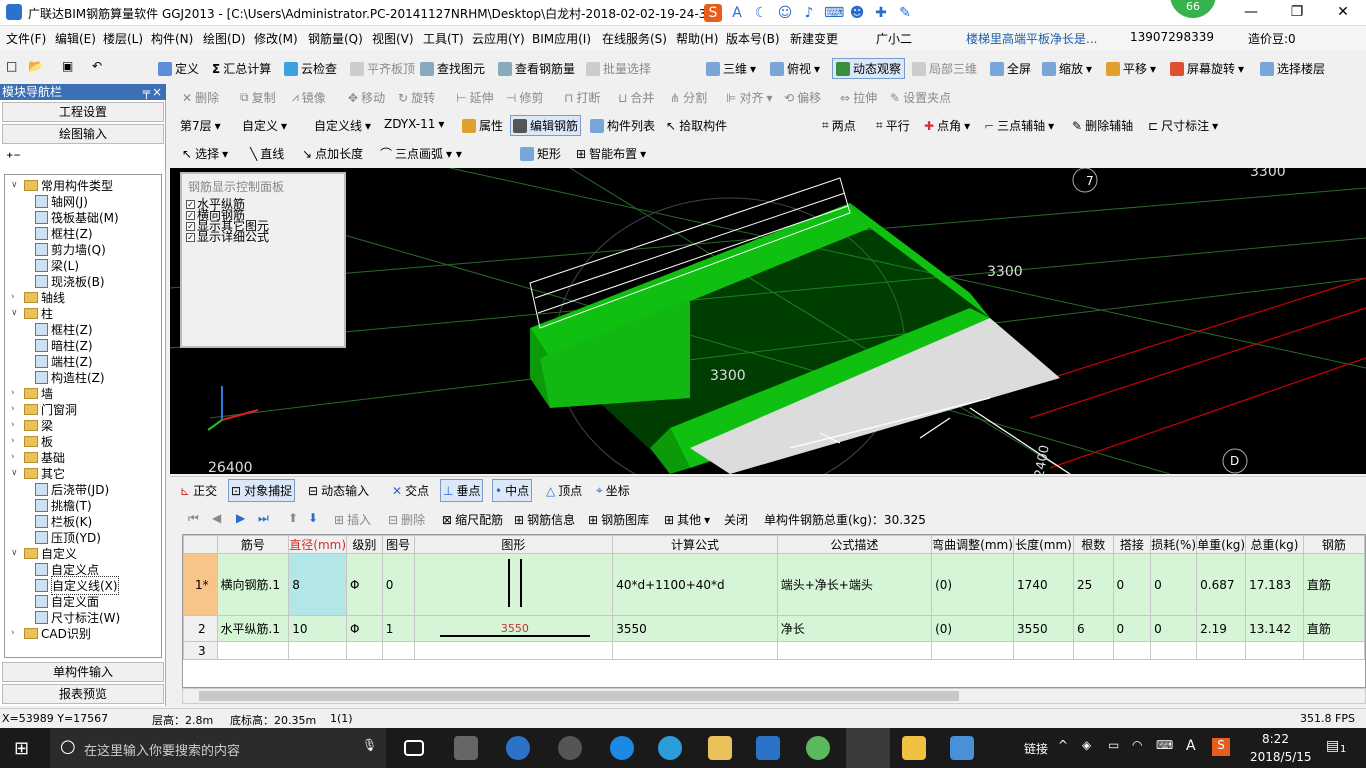 The image size is (1366, 768). What do you see at coordinates (737, 13) in the screenshot?
I see `ime-a-icon: A` at bounding box center [737, 13].